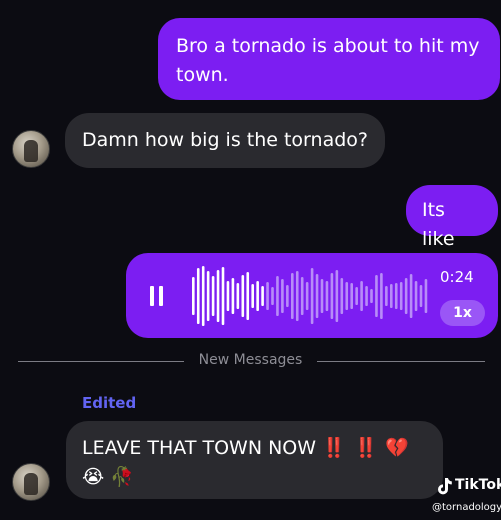 The width and height of the screenshot is (501, 520). Describe the element at coordinates (109, 403) in the screenshot. I see `edited-label: Edited` at that location.